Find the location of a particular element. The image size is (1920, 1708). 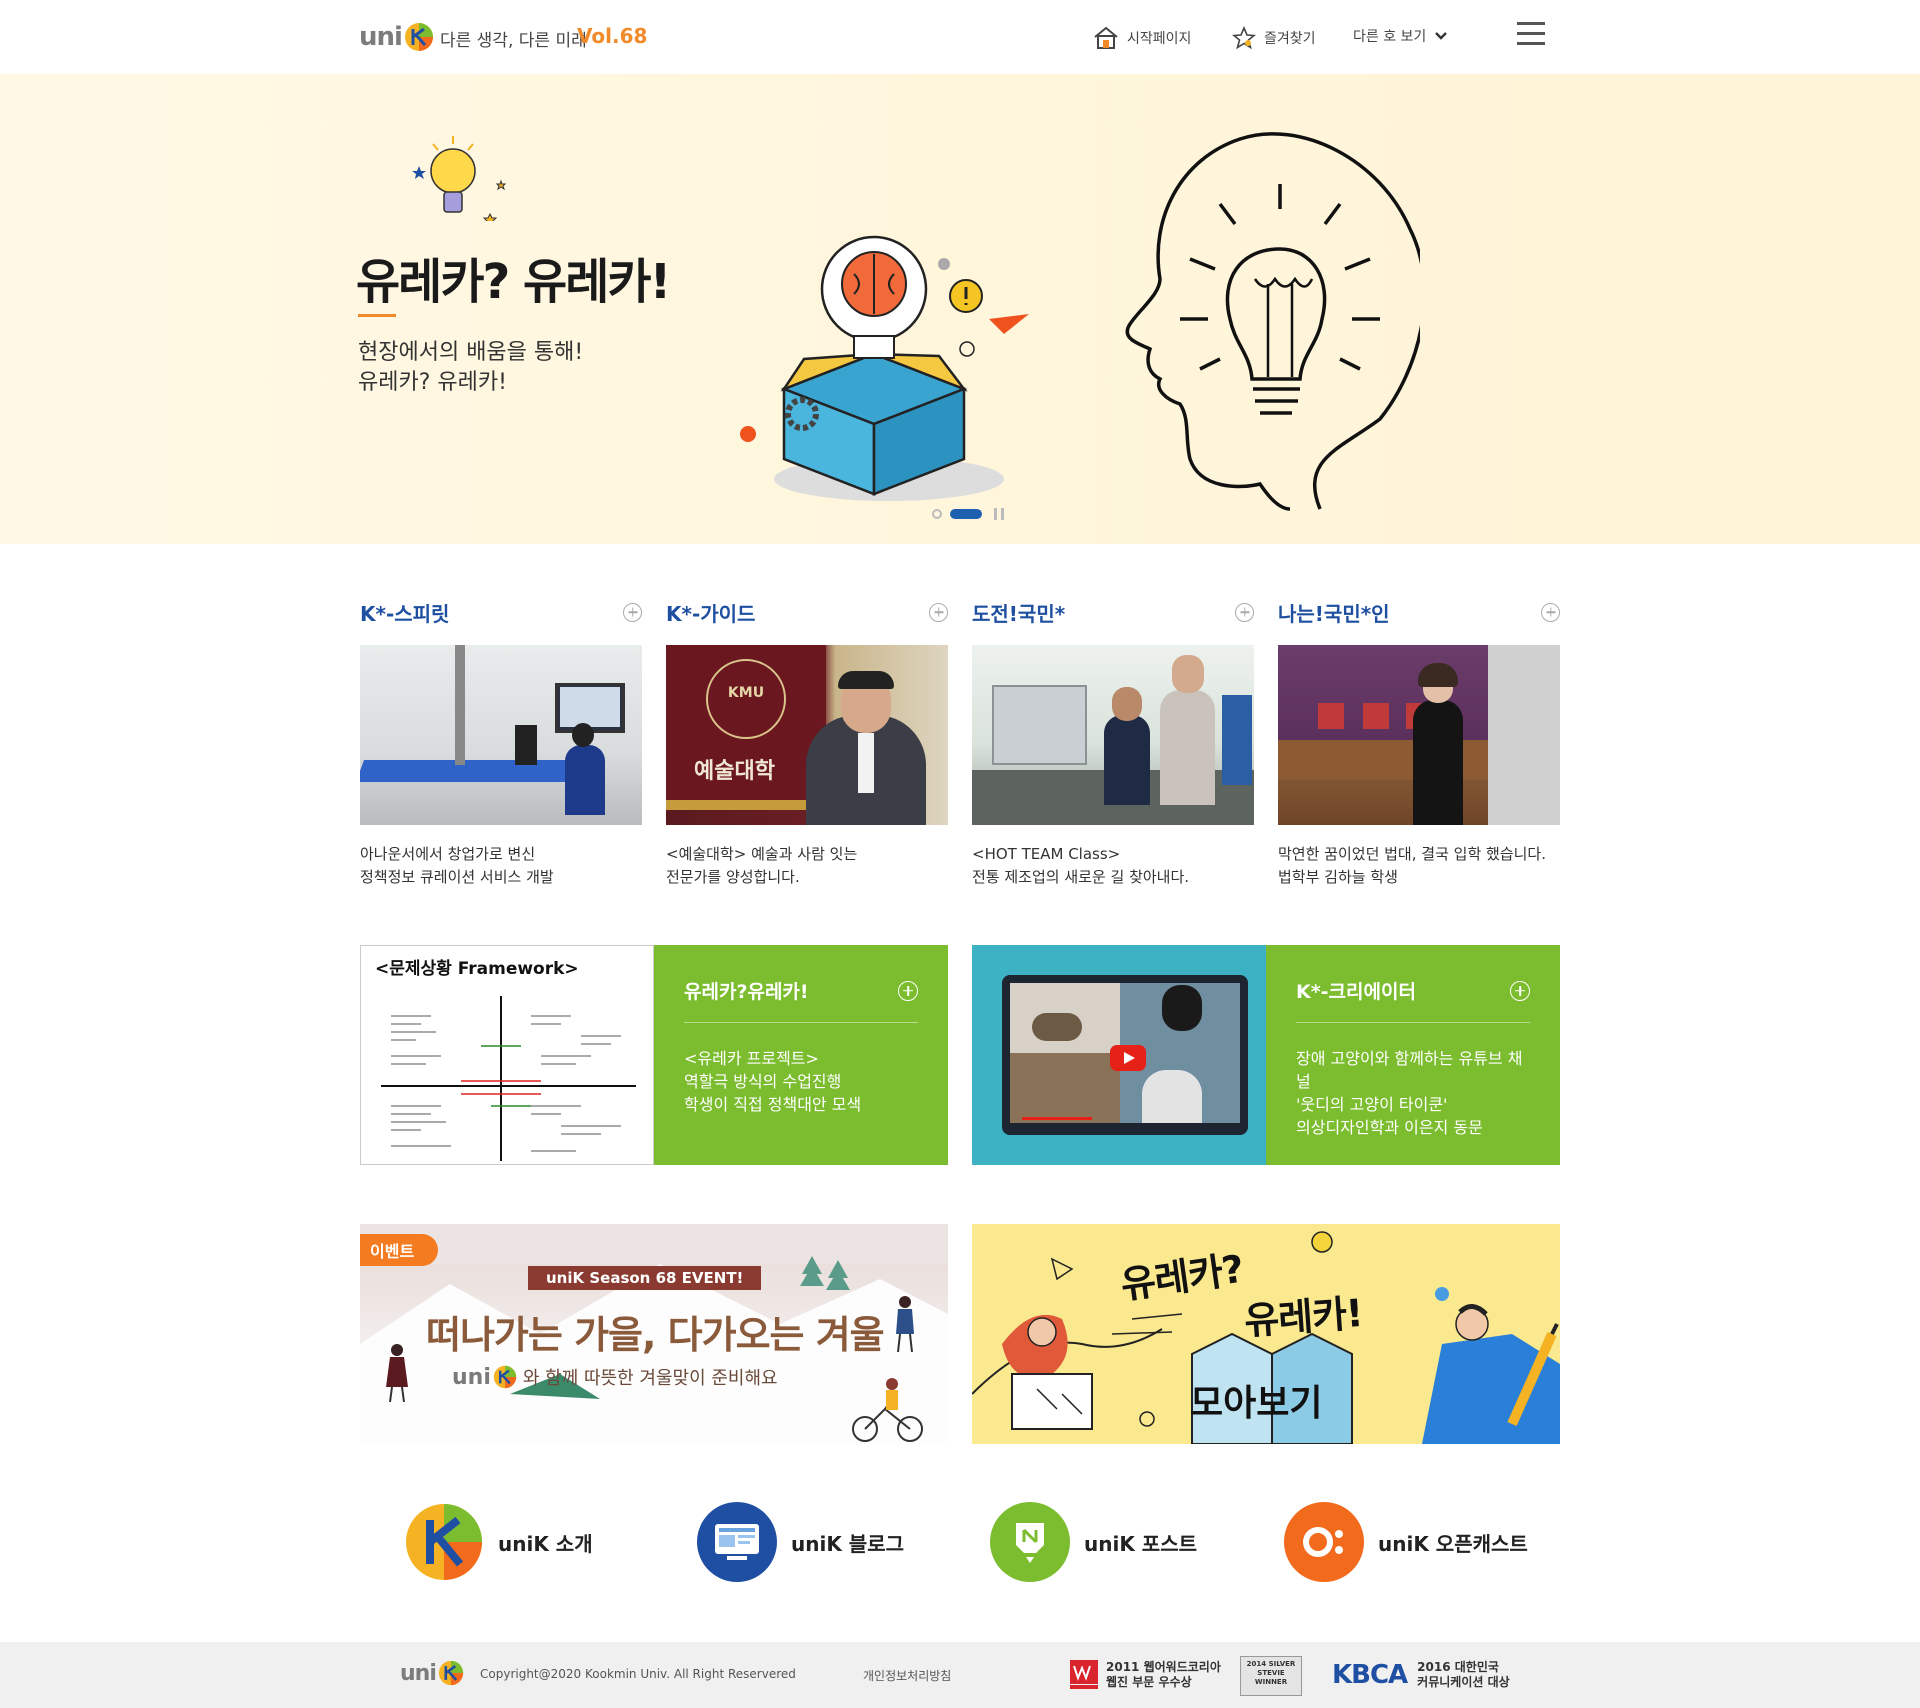

carousel-pause-icon is located at coordinates (999, 514).